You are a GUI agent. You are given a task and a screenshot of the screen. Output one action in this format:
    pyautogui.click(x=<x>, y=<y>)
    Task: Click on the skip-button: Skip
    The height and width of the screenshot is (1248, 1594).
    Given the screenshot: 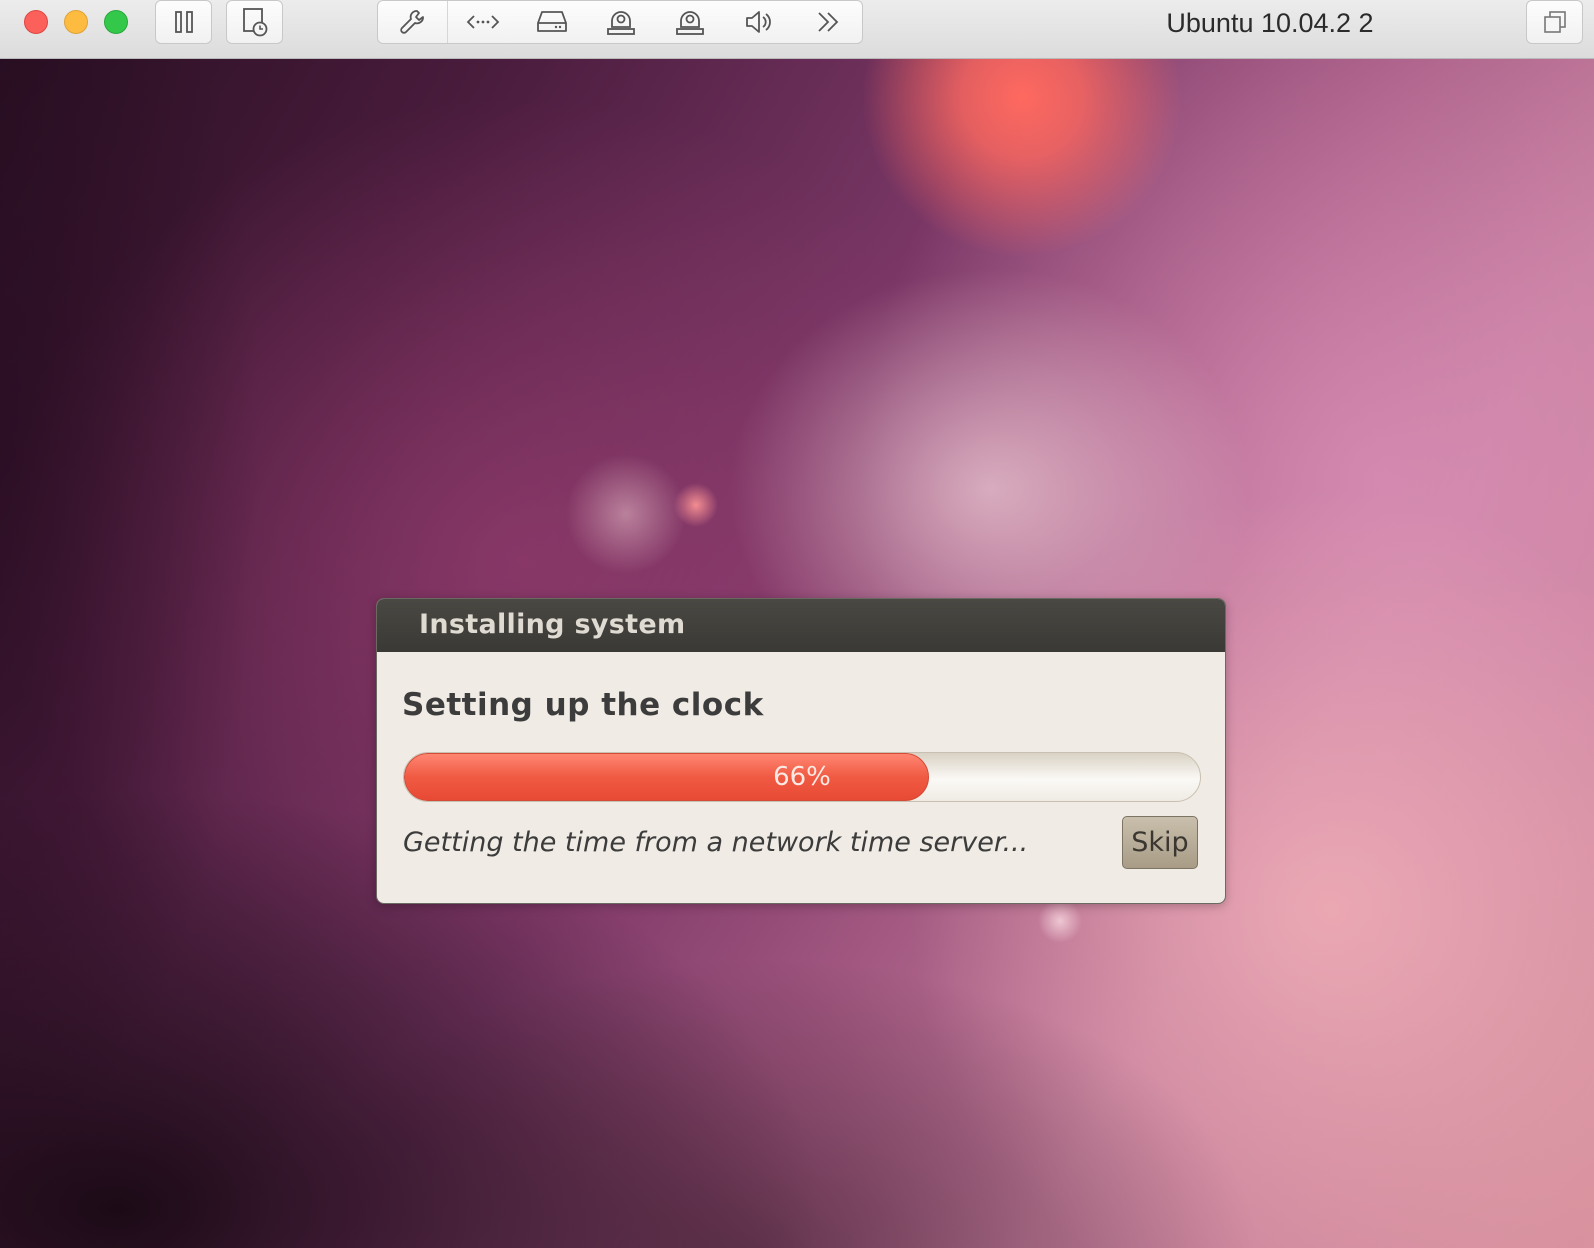 What is the action you would take?
    pyautogui.click(x=1160, y=842)
    